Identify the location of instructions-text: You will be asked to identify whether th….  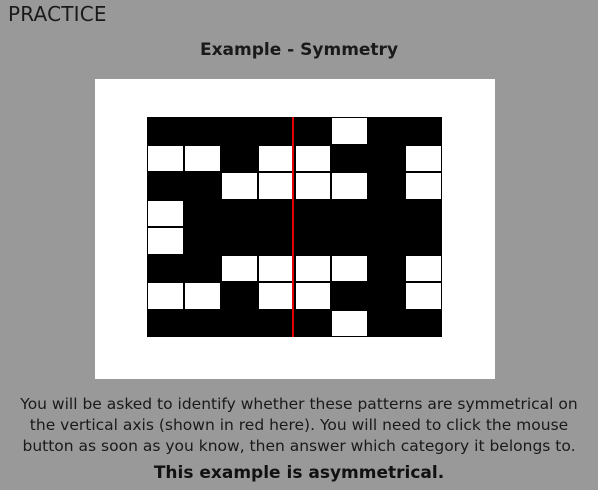
(299, 425).